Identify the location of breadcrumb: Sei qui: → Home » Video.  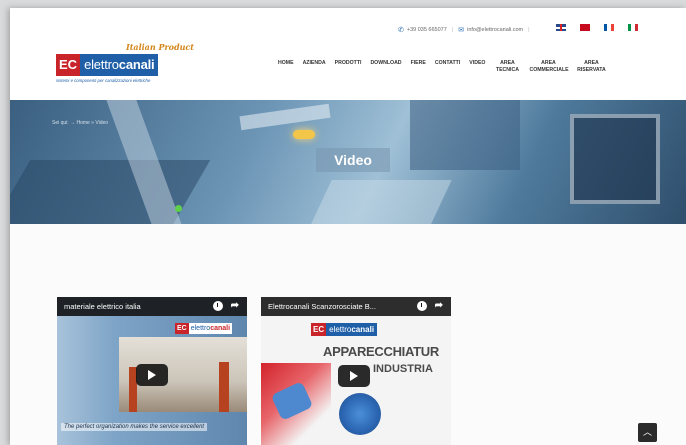
(80, 123).